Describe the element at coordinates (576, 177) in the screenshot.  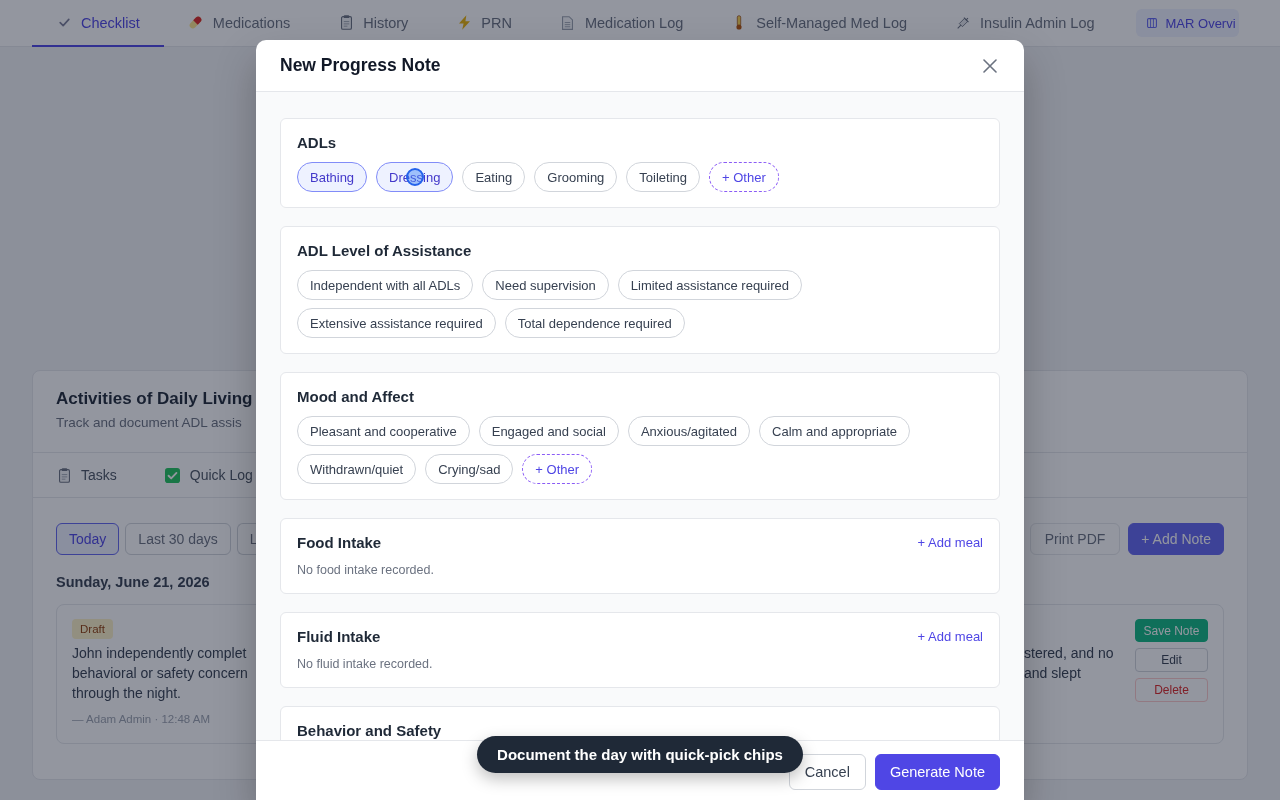
I see `option-chip: Grooming` at that location.